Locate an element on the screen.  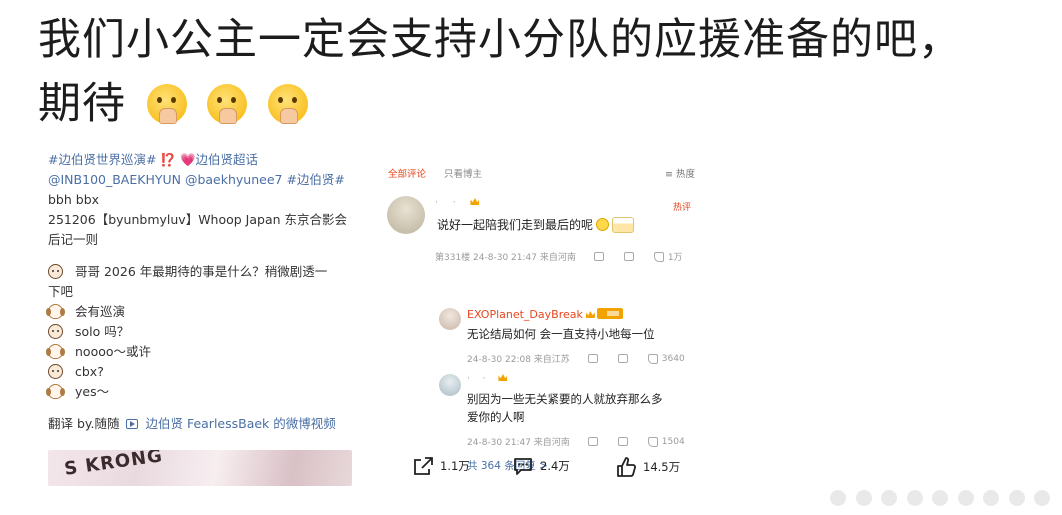
like-count: 14.5万 is located at coordinates (662, 467).